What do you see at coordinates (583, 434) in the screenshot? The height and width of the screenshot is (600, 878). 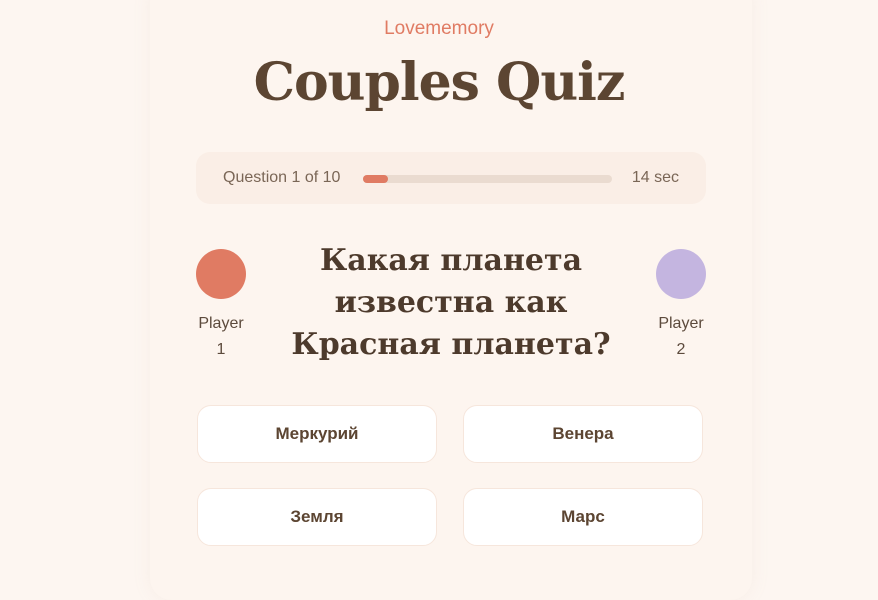 I see `answer-option-2: Венера` at bounding box center [583, 434].